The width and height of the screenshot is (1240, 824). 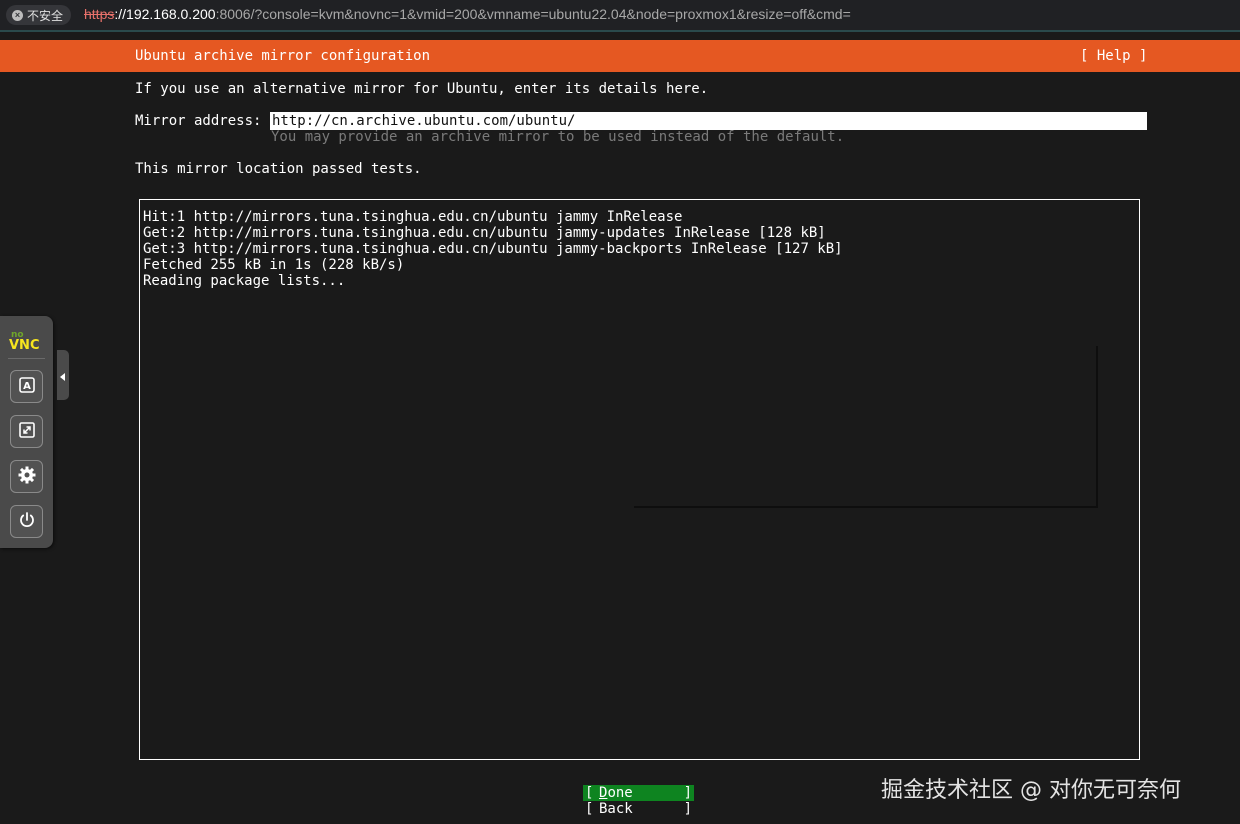 I want to click on watermark: 掘金技术社区 @ 对你无可奈何, so click(x=1031, y=790).